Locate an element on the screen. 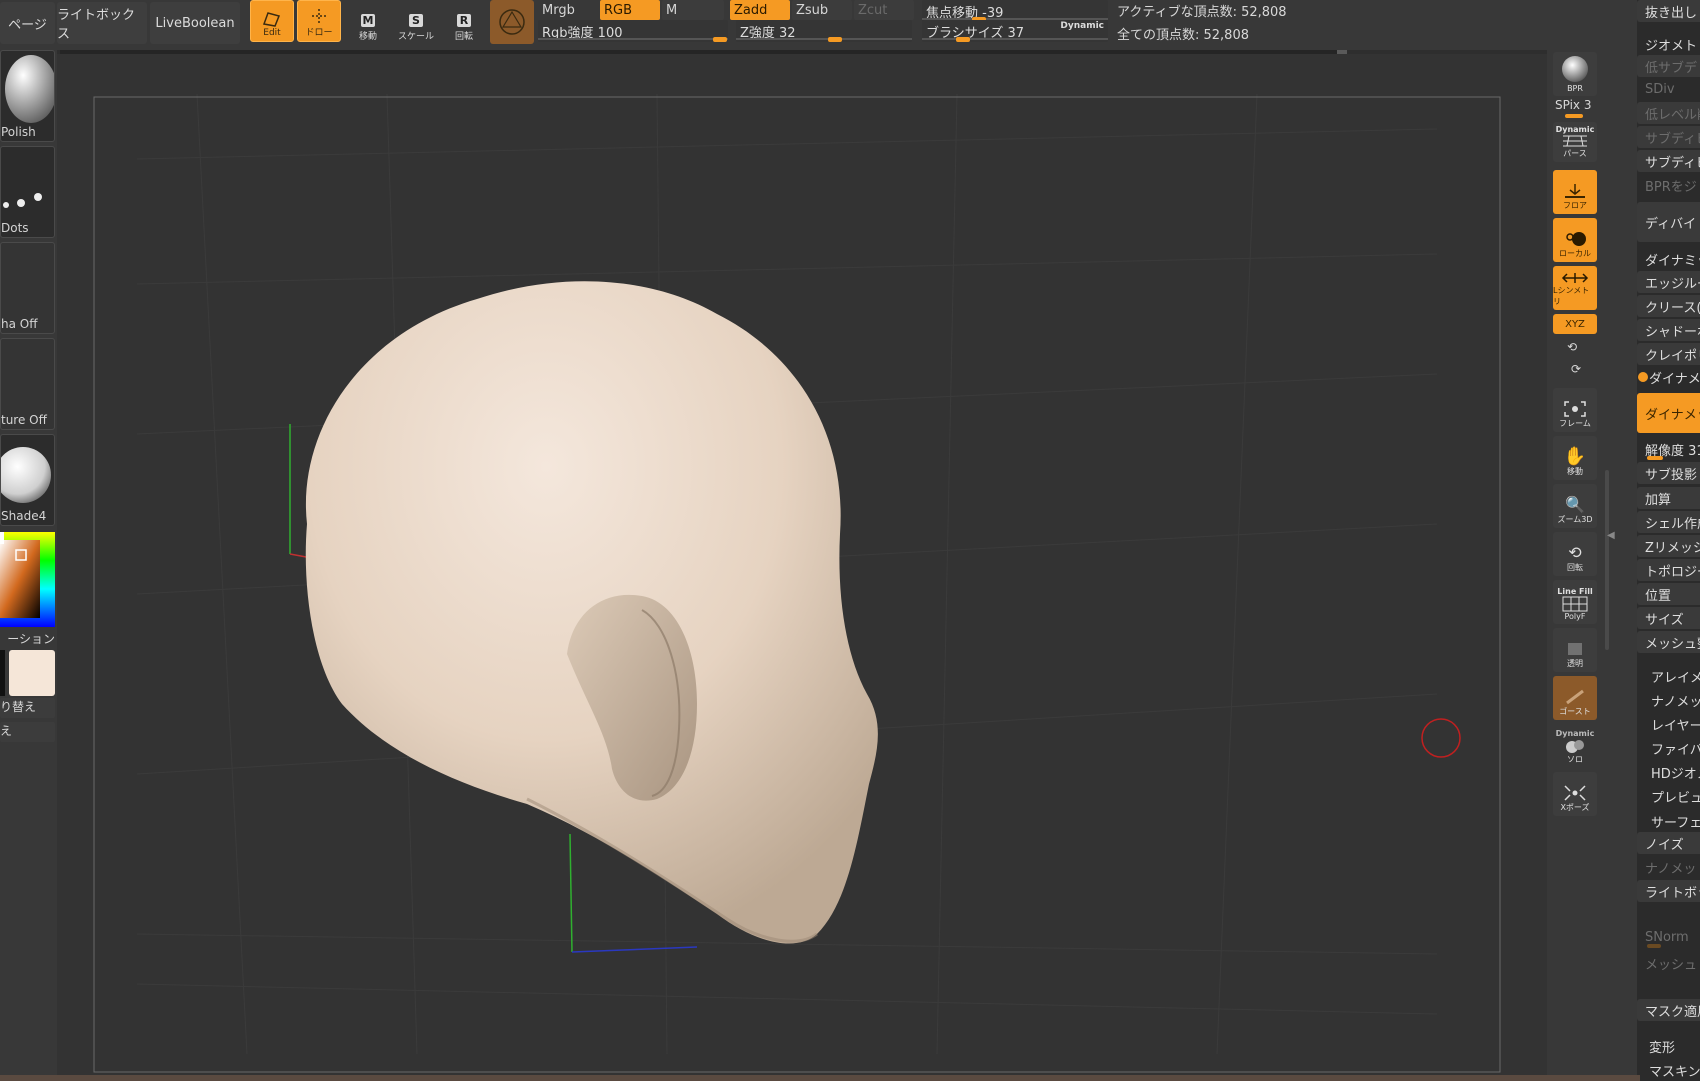 The image size is (1700, 1081). nanomesh-surface-button: ナノメッ is located at coordinates (1668, 867).